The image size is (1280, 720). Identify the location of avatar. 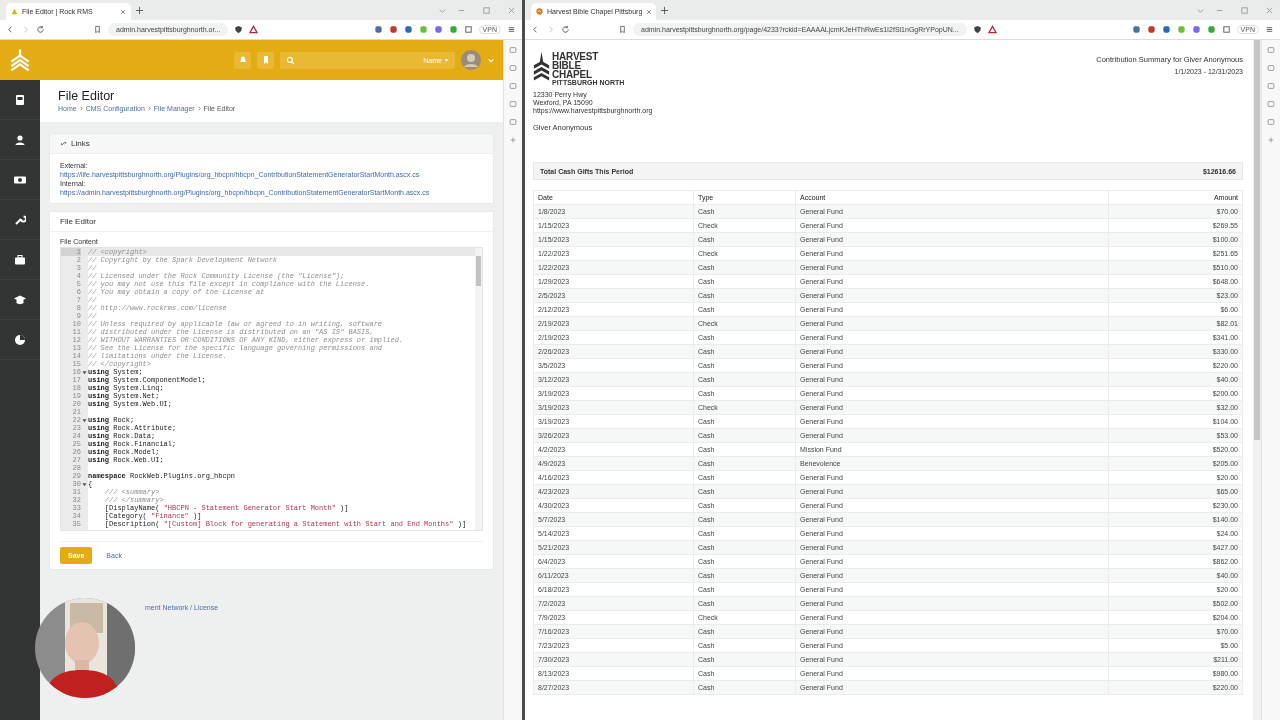
(471, 60).